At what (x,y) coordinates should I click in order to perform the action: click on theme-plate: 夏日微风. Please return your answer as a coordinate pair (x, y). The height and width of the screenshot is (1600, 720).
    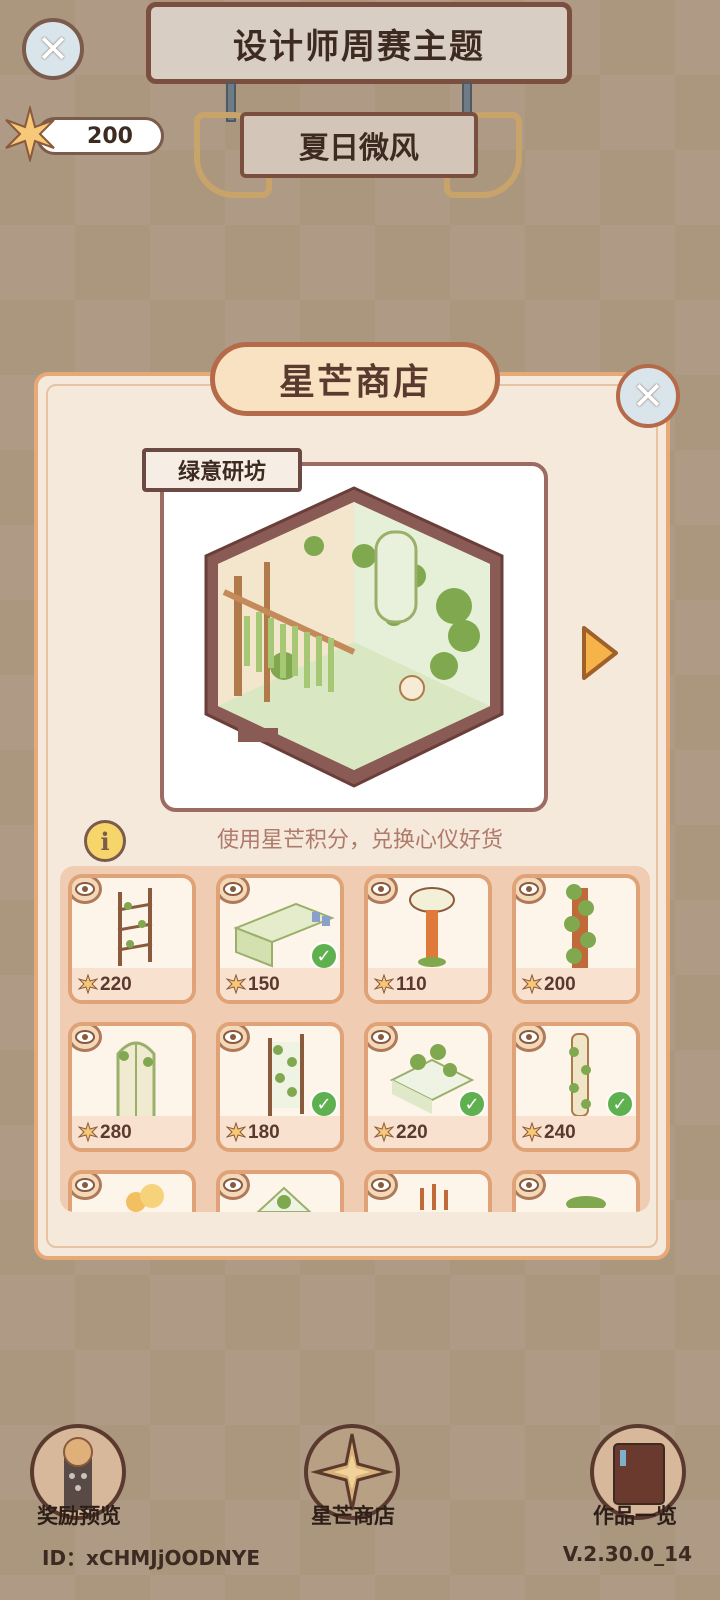
    Looking at the image, I should click on (359, 145).